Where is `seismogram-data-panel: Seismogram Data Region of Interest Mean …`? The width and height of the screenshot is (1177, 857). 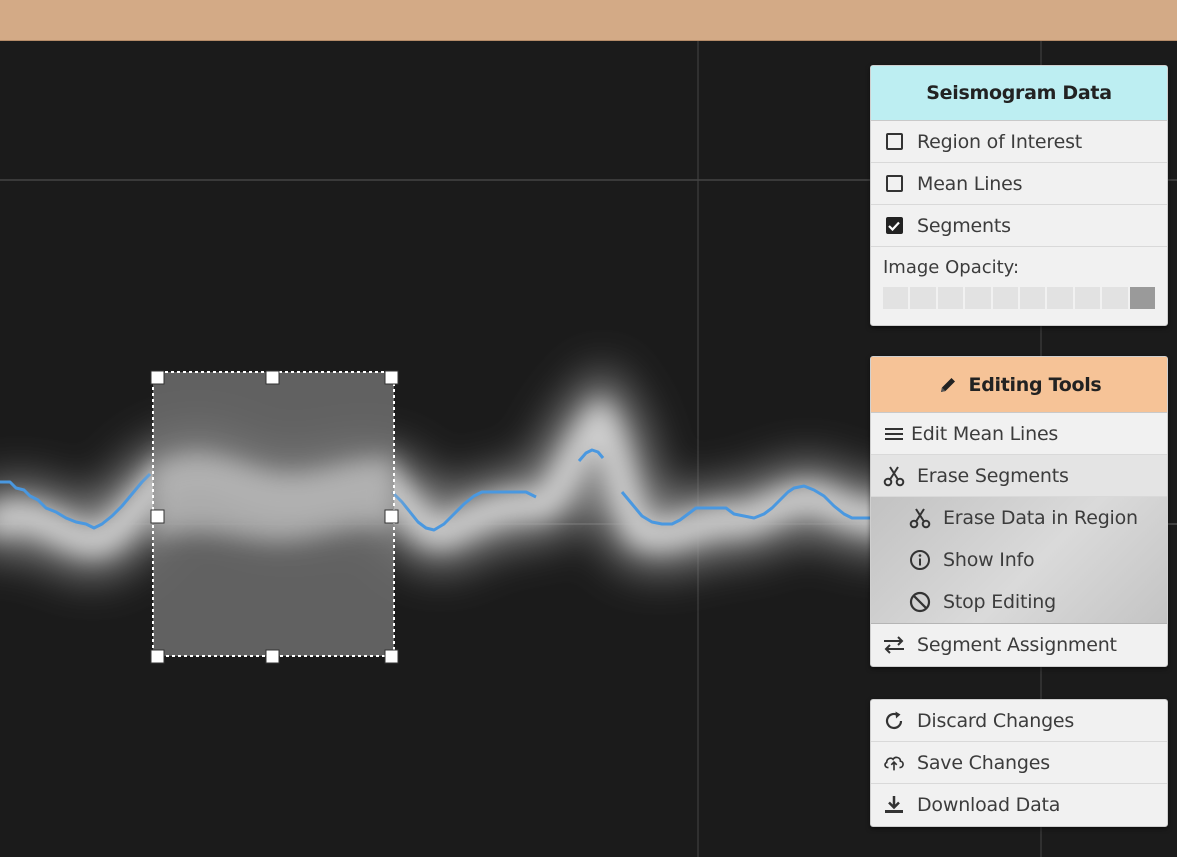 seismogram-data-panel: Seismogram Data Region of Interest Mean … is located at coordinates (1019, 195).